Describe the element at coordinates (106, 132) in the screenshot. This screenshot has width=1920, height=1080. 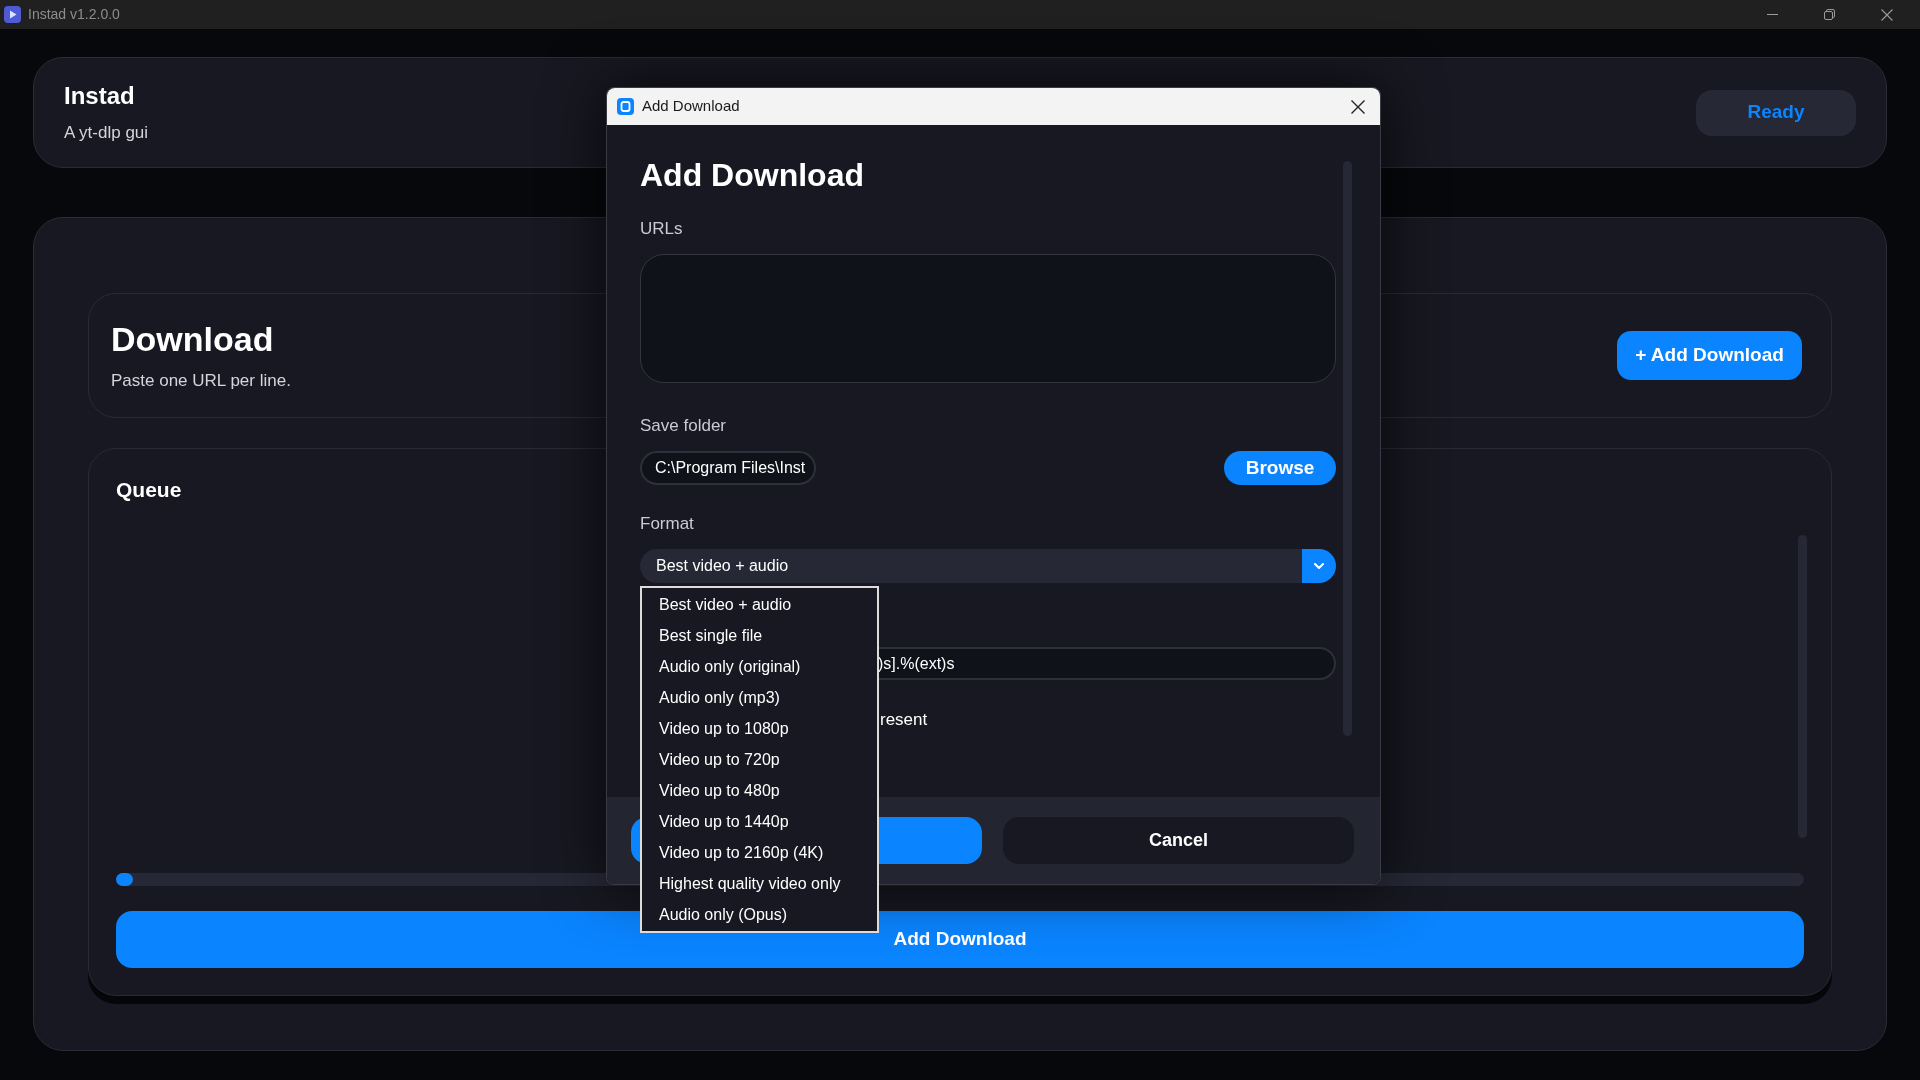
I see `app-subtitle: A yt-dlp gui` at that location.